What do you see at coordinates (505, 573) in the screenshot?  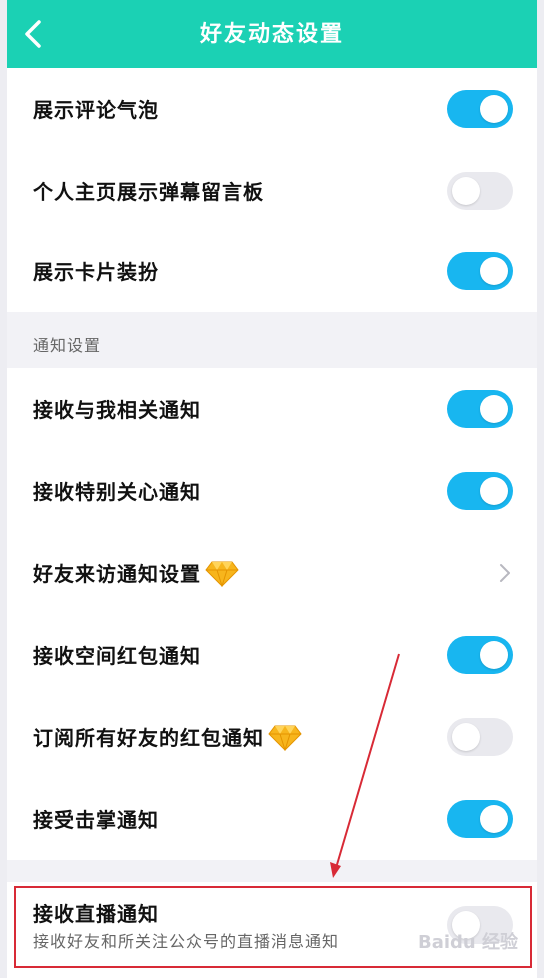 I see `chevron-right-icon` at bounding box center [505, 573].